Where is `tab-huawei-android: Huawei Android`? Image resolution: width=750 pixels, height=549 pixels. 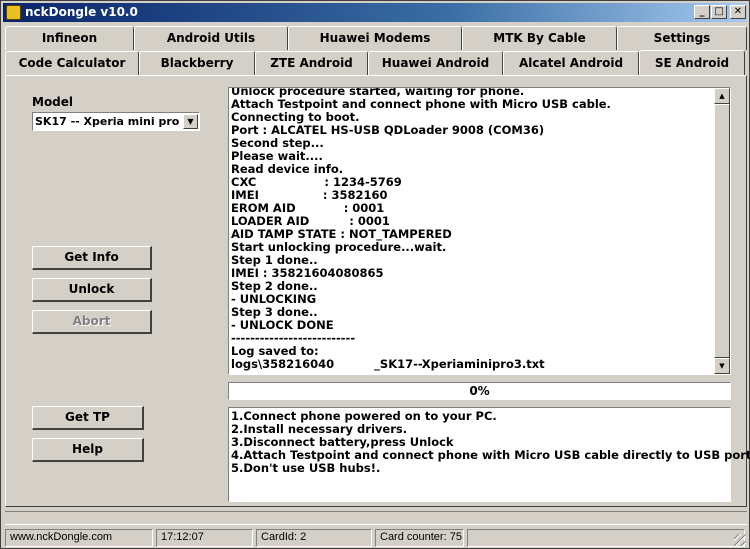 tab-huawei-android: Huawei Android is located at coordinates (435, 63).